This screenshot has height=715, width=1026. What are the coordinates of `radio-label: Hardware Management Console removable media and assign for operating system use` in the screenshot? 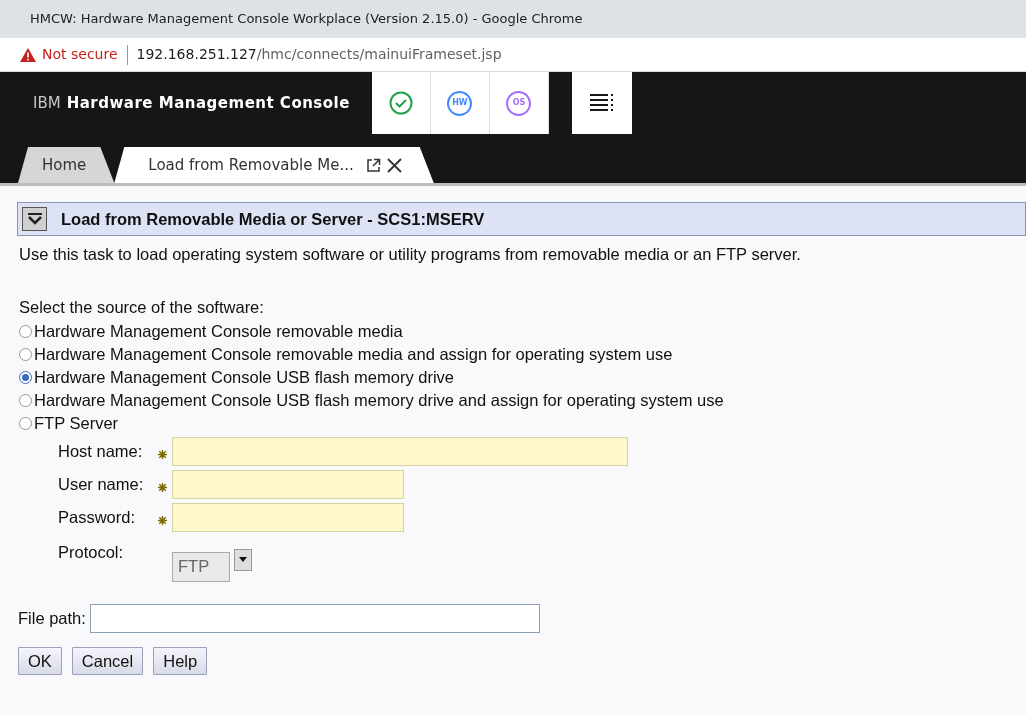 It's located at (353, 354).